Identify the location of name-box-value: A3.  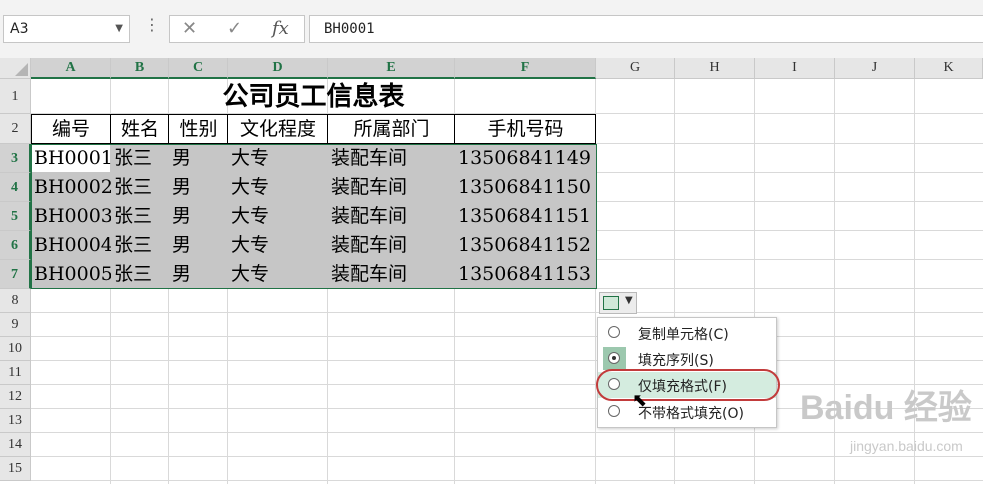
(19, 29).